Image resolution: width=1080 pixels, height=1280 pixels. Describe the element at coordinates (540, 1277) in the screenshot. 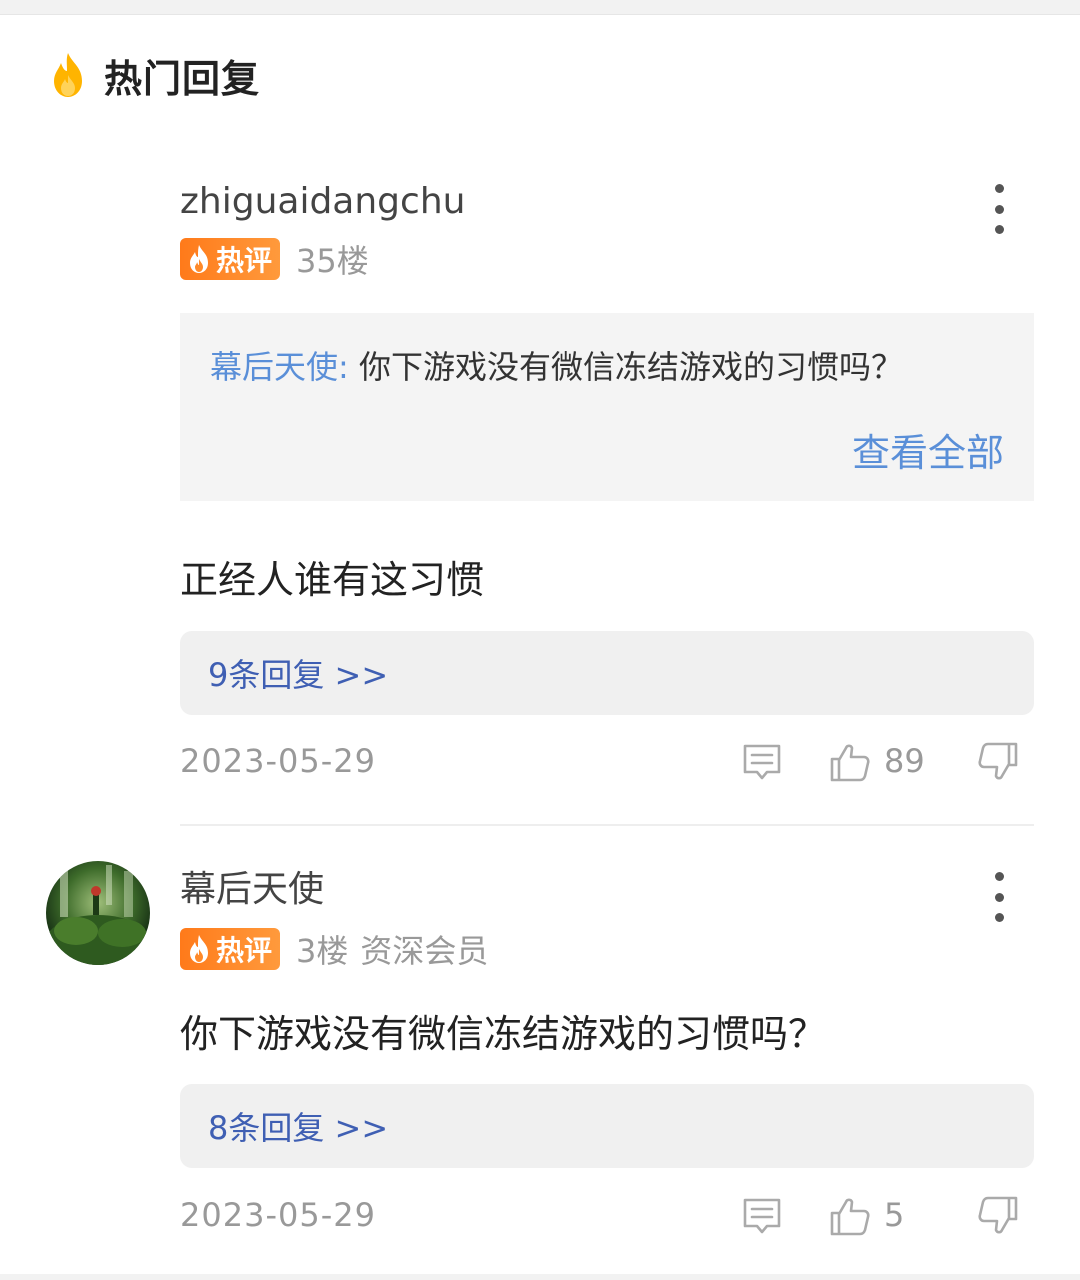

I see `bottom-divider` at that location.